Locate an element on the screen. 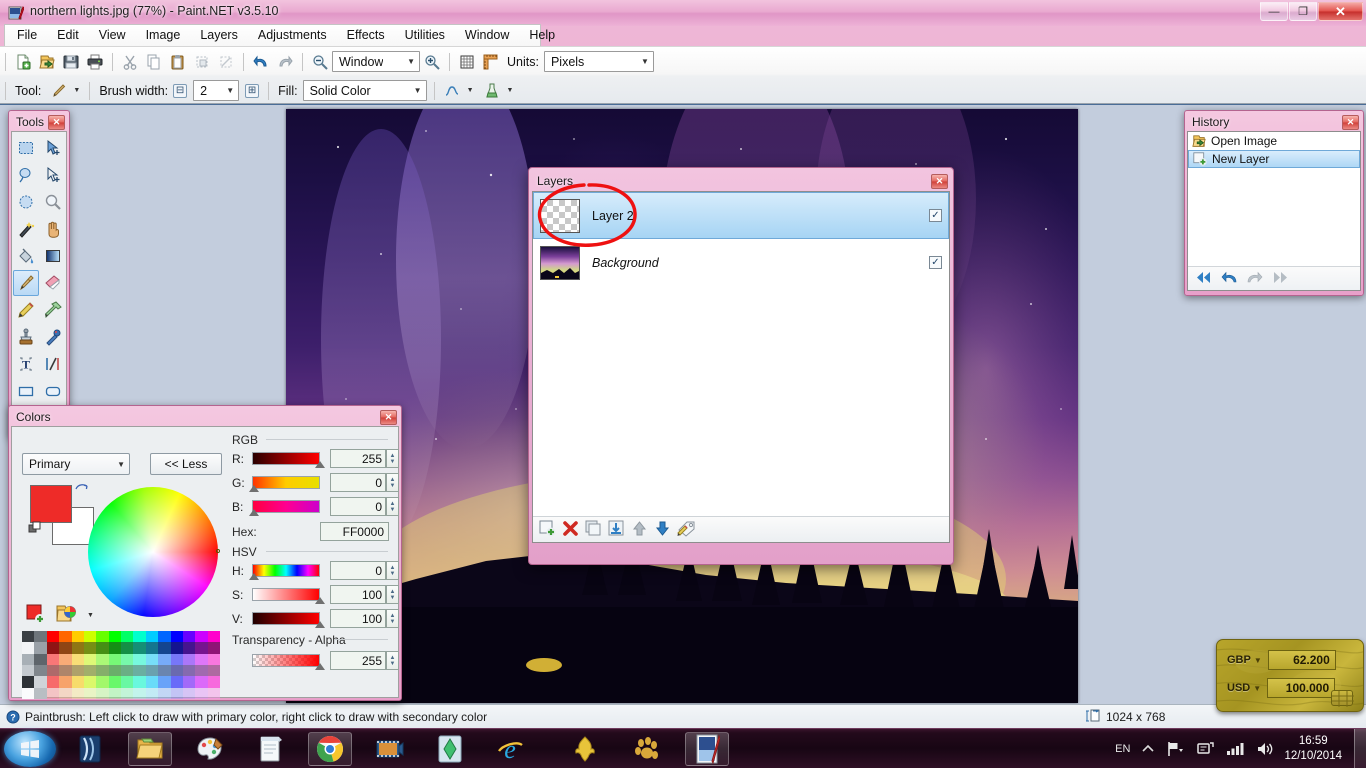 This screenshot has height=768, width=1366. layers-dialog-close-button: ✕ is located at coordinates (939, 181).